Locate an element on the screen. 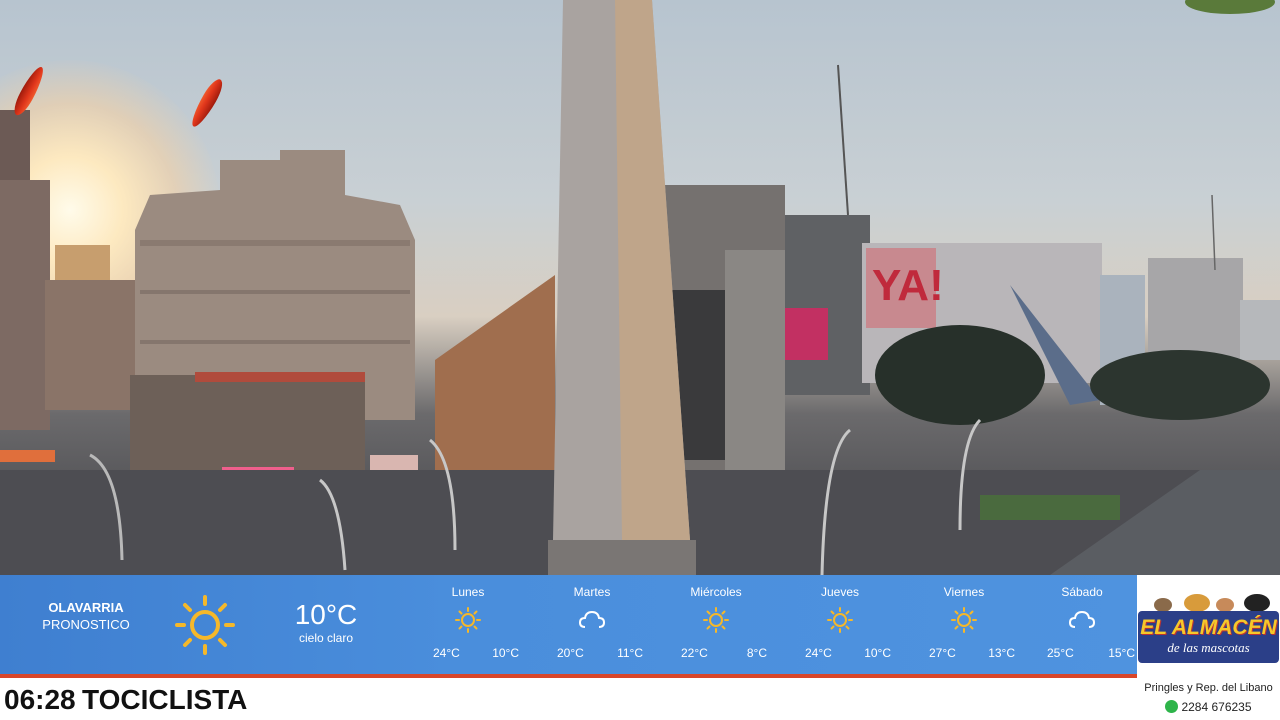 Image resolution: width=1280 pixels, height=720 pixels. day-name: Miércoles is located at coordinates (716, 592).